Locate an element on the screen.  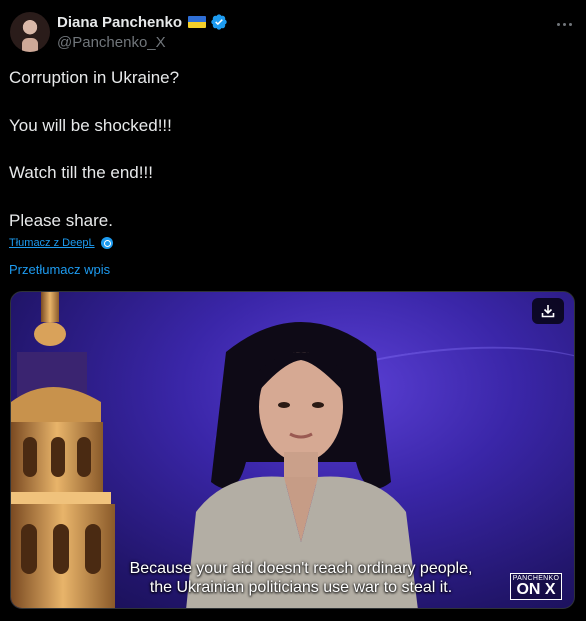
author-name: Diana Panchenko is located at coordinates (119, 22).